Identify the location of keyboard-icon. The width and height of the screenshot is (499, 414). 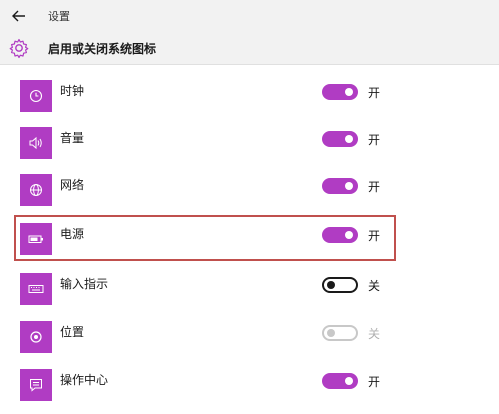
(36, 289).